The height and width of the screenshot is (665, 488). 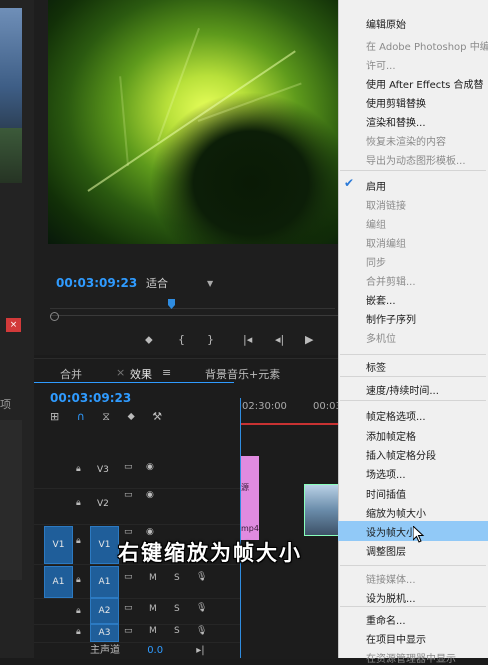 I want to click on menu-item: 使用剪辑替换, so click(x=396, y=102).